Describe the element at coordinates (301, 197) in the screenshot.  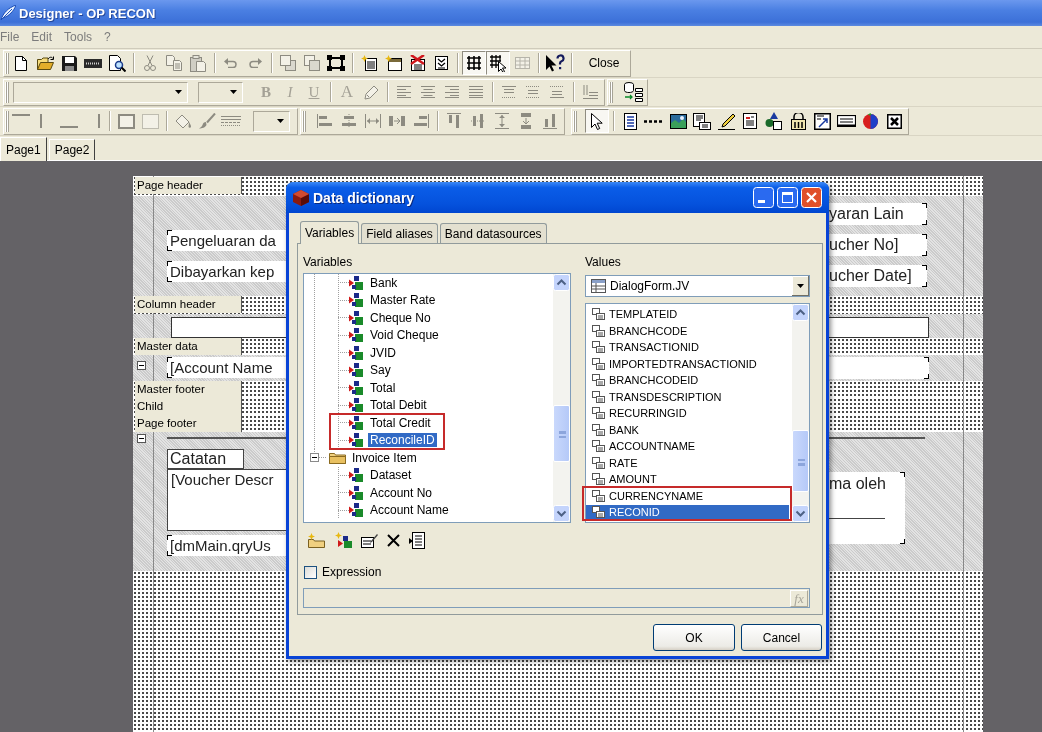
I see `cube-icon` at that location.